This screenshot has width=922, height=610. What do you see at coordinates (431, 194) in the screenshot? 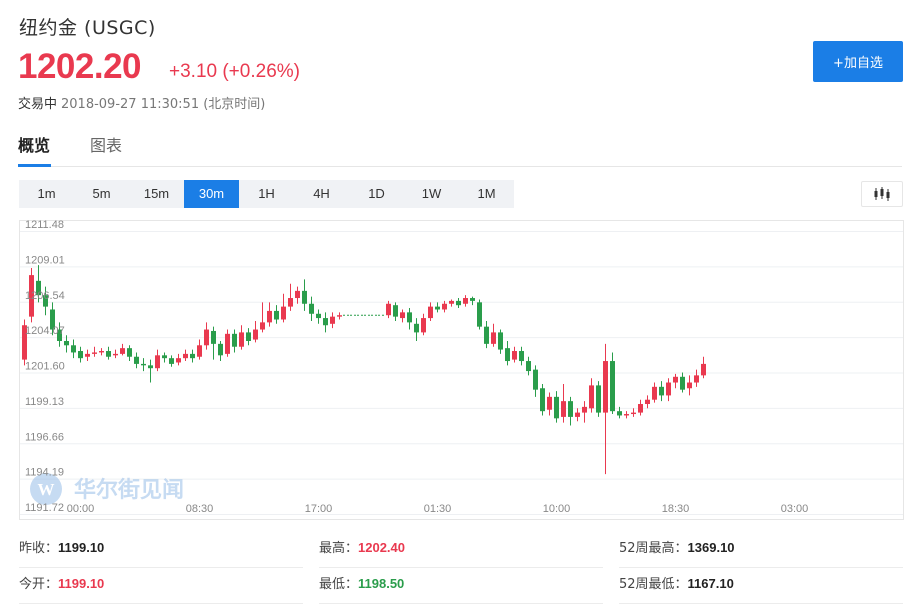
I see `interval-1w: 1W` at bounding box center [431, 194].